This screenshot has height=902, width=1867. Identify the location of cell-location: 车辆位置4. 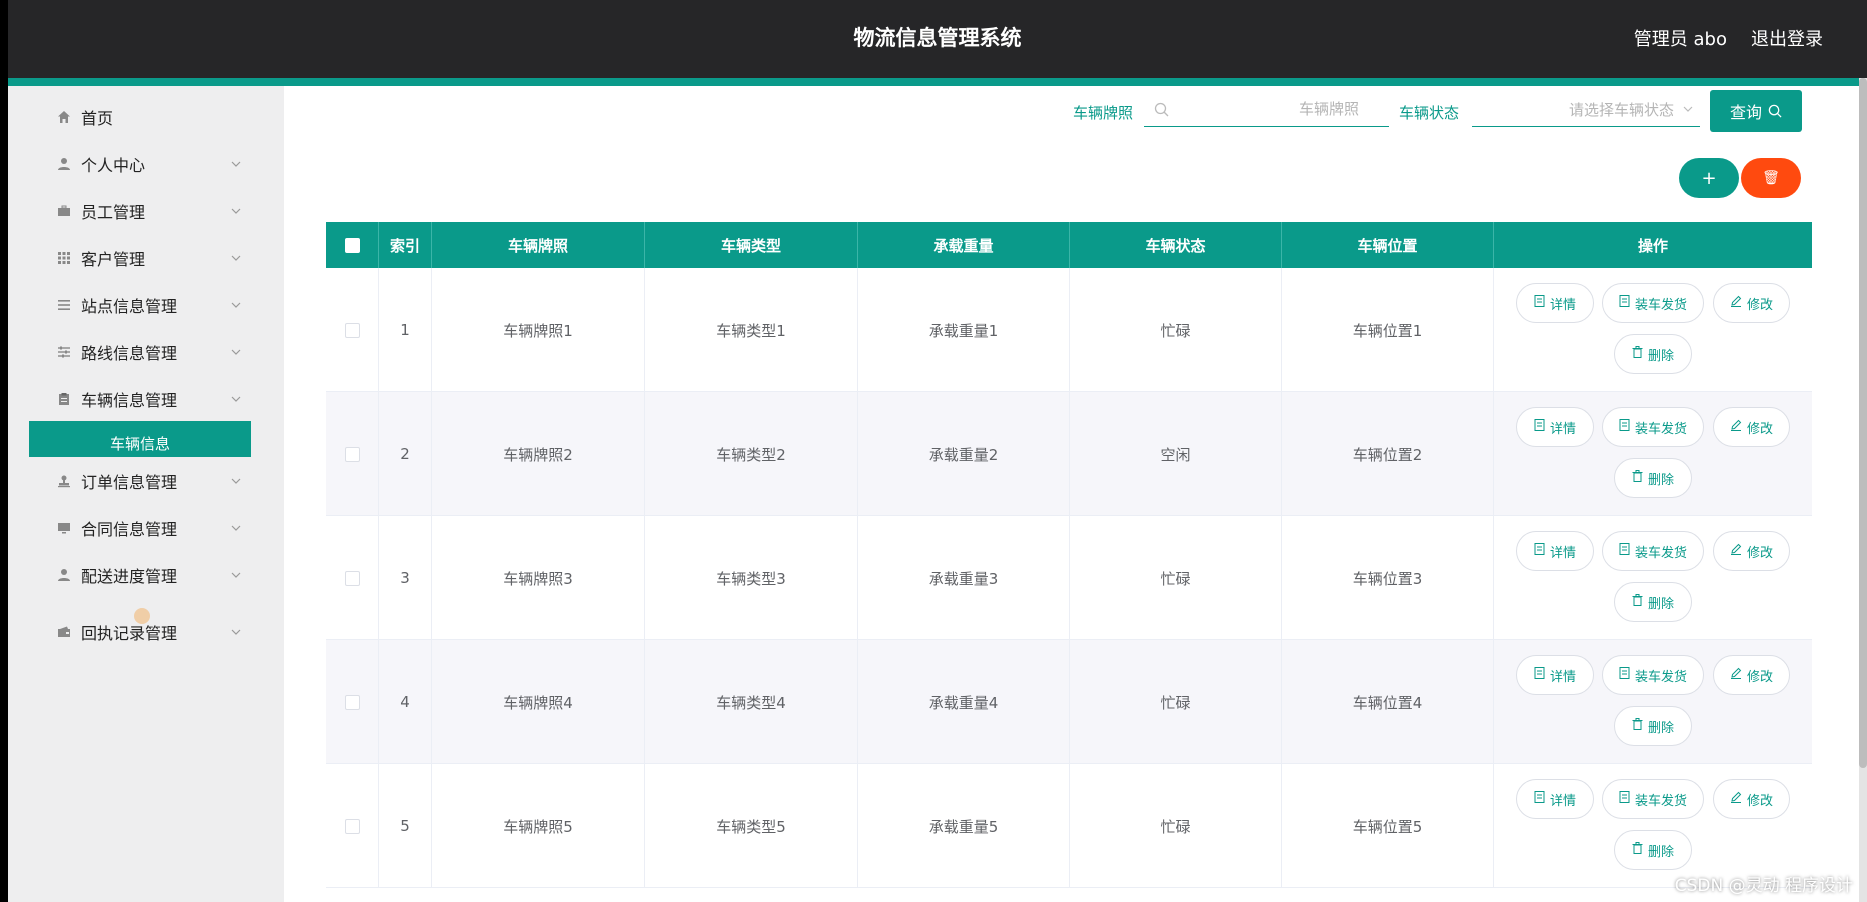
(1388, 702).